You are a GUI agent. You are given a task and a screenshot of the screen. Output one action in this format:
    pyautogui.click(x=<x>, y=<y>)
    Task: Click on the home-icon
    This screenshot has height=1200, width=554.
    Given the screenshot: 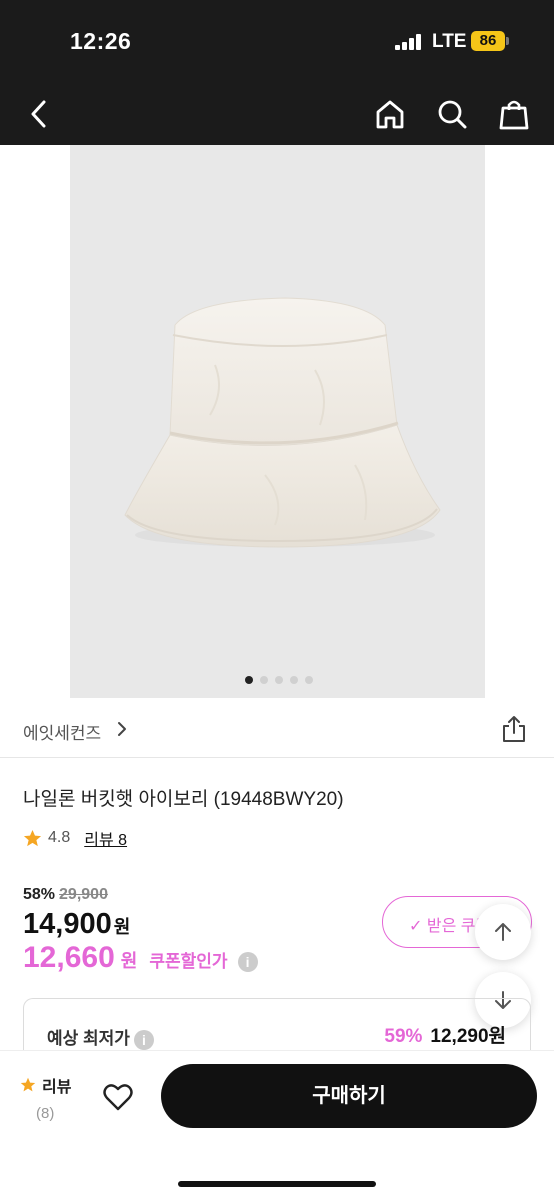 What is the action you would take?
    pyautogui.click(x=390, y=114)
    